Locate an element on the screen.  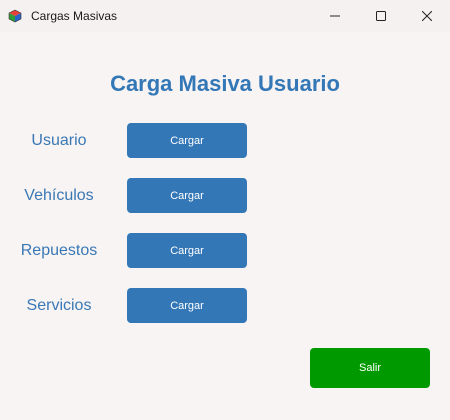
close-button is located at coordinates (427, 16).